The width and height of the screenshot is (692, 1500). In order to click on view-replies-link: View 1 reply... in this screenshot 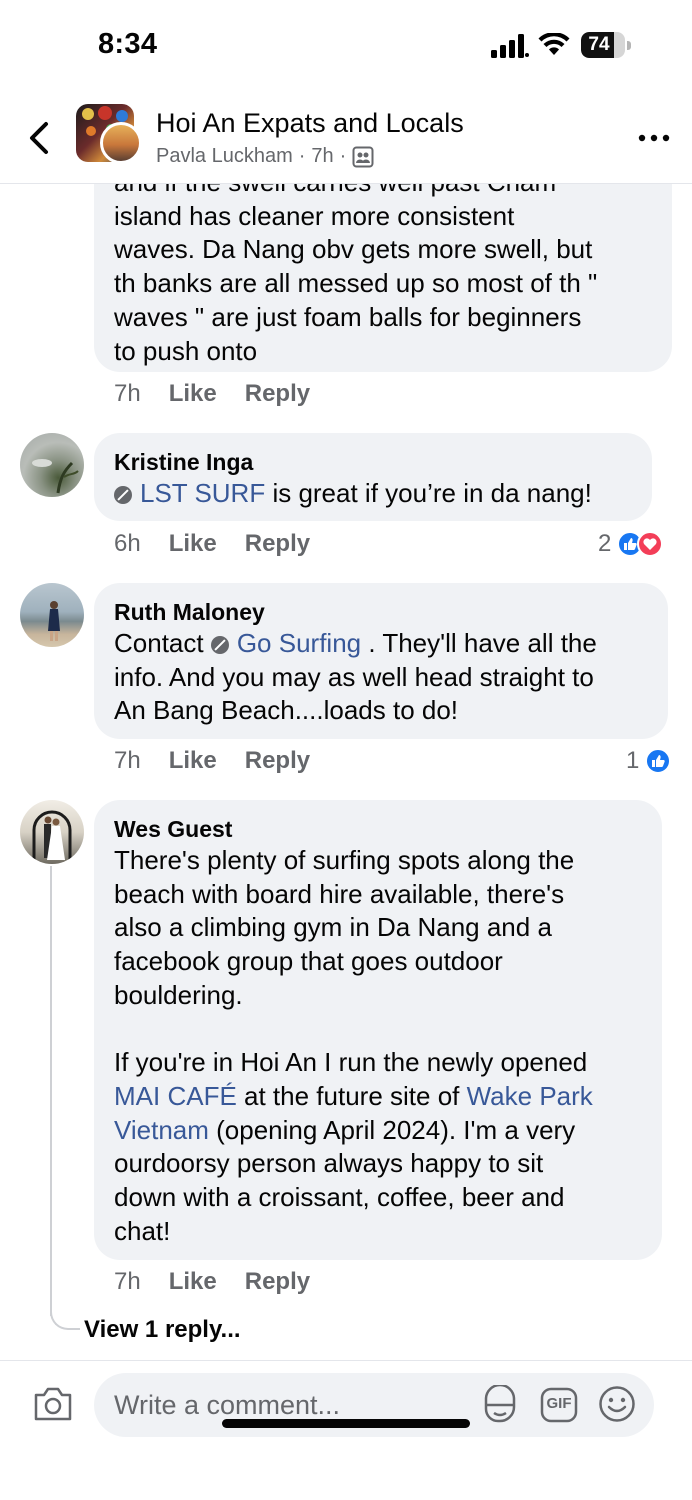, I will do `click(162, 1330)`.